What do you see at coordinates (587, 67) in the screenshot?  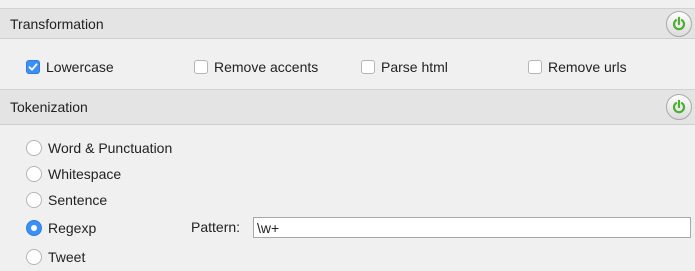 I see `remove-urls-label: Remove urls` at bounding box center [587, 67].